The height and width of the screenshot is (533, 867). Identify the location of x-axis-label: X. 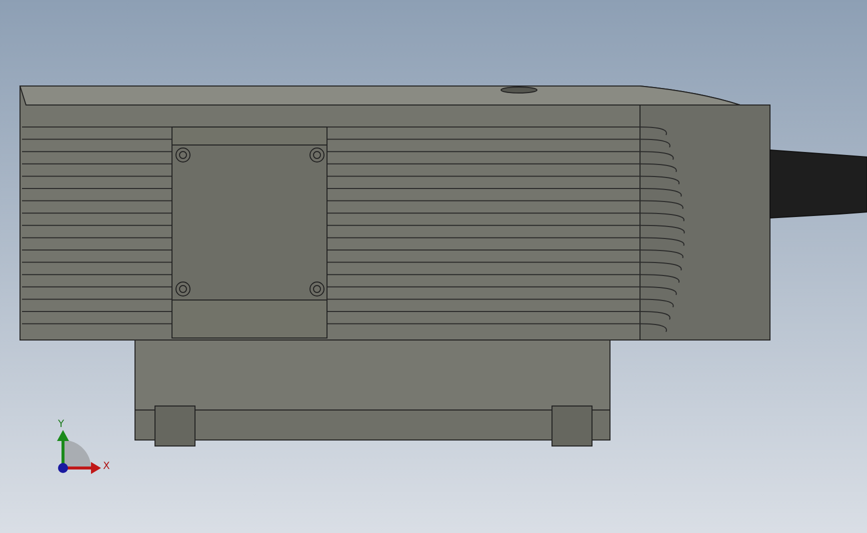
(106, 466).